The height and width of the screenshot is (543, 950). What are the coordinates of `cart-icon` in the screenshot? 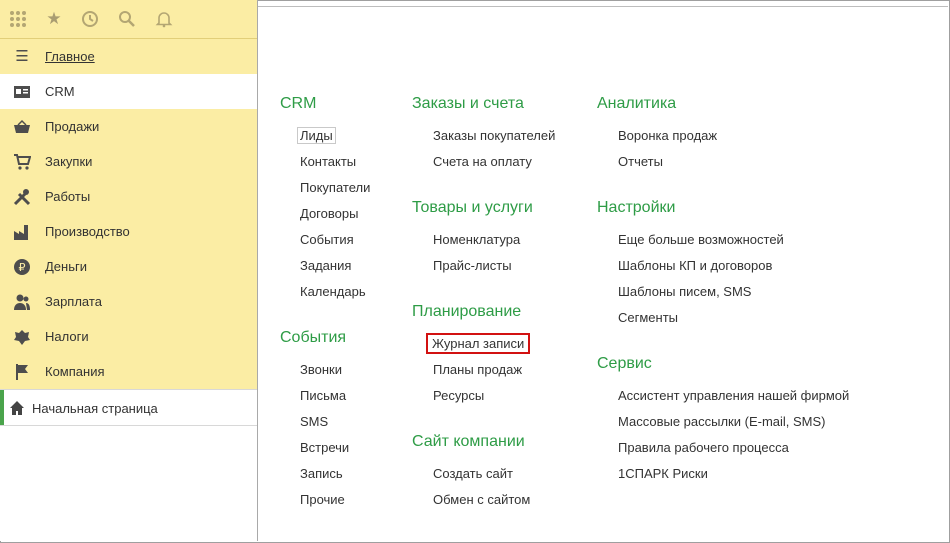 It's located at (22, 162).